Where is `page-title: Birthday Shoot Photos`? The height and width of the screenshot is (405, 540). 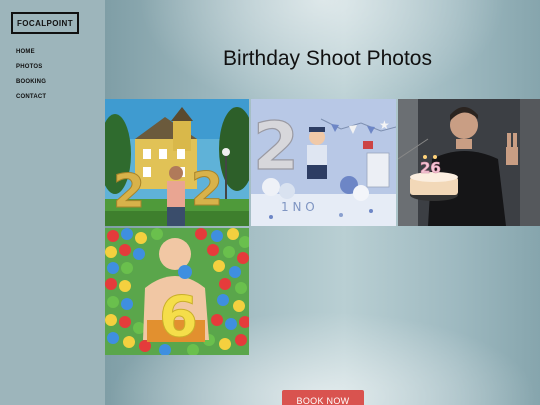
page-title: Birthday Shoot Photos is located at coordinates (327, 58).